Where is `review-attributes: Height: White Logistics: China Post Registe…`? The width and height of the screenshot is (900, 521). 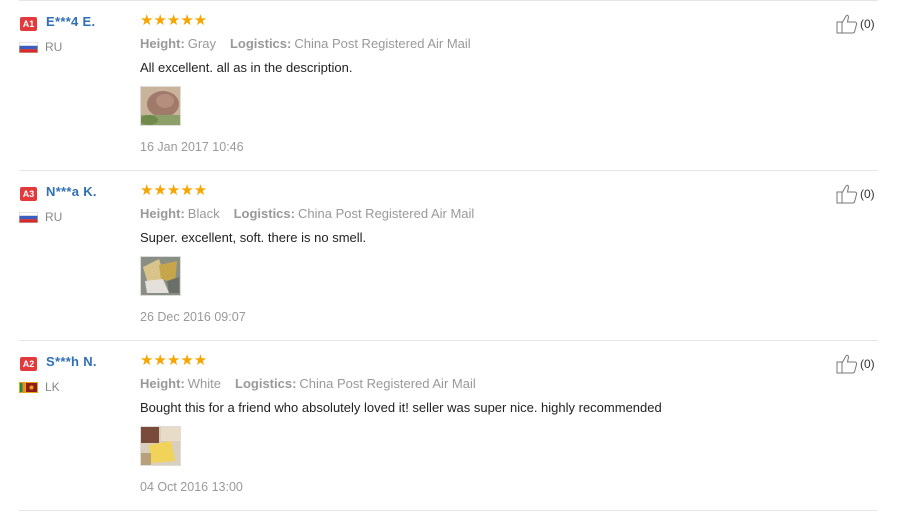
review-attributes: Height: White Logistics: China Post Registe… is located at coordinates (308, 383).